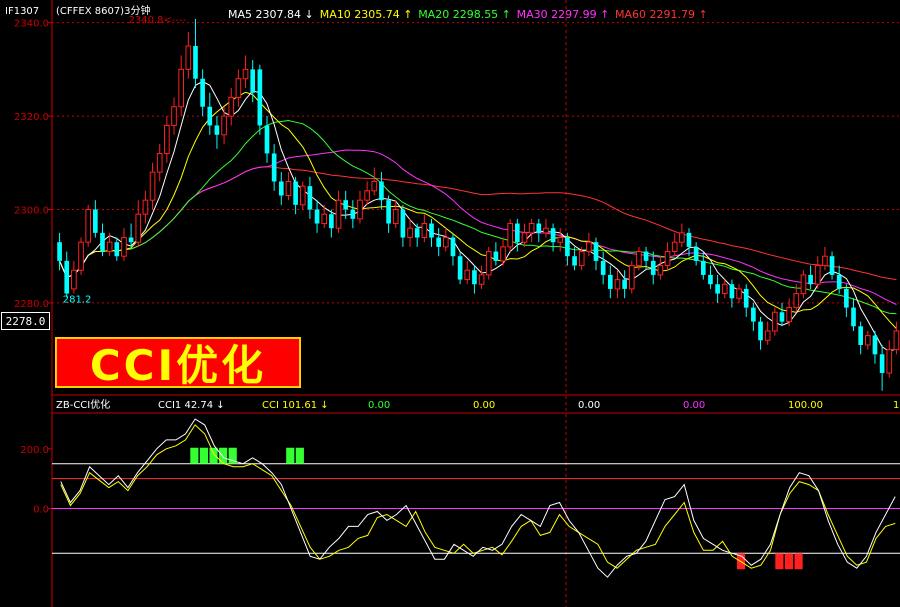  I want to click on y-tick-label: 2300.0, so click(31, 211).